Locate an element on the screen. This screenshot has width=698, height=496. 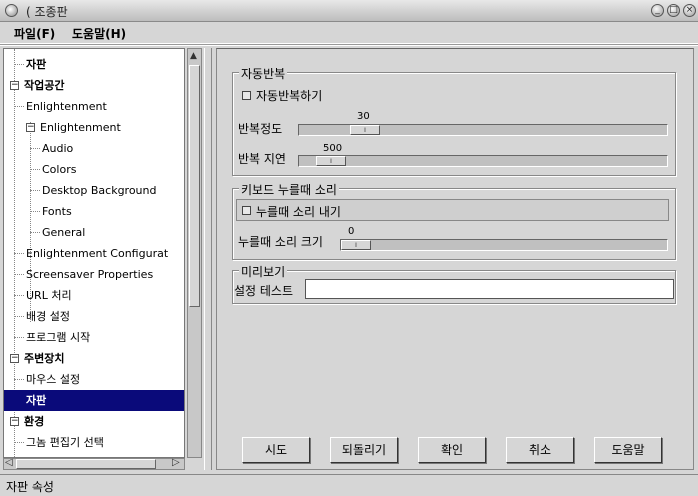
tree-item: Audio is located at coordinates (94, 148).